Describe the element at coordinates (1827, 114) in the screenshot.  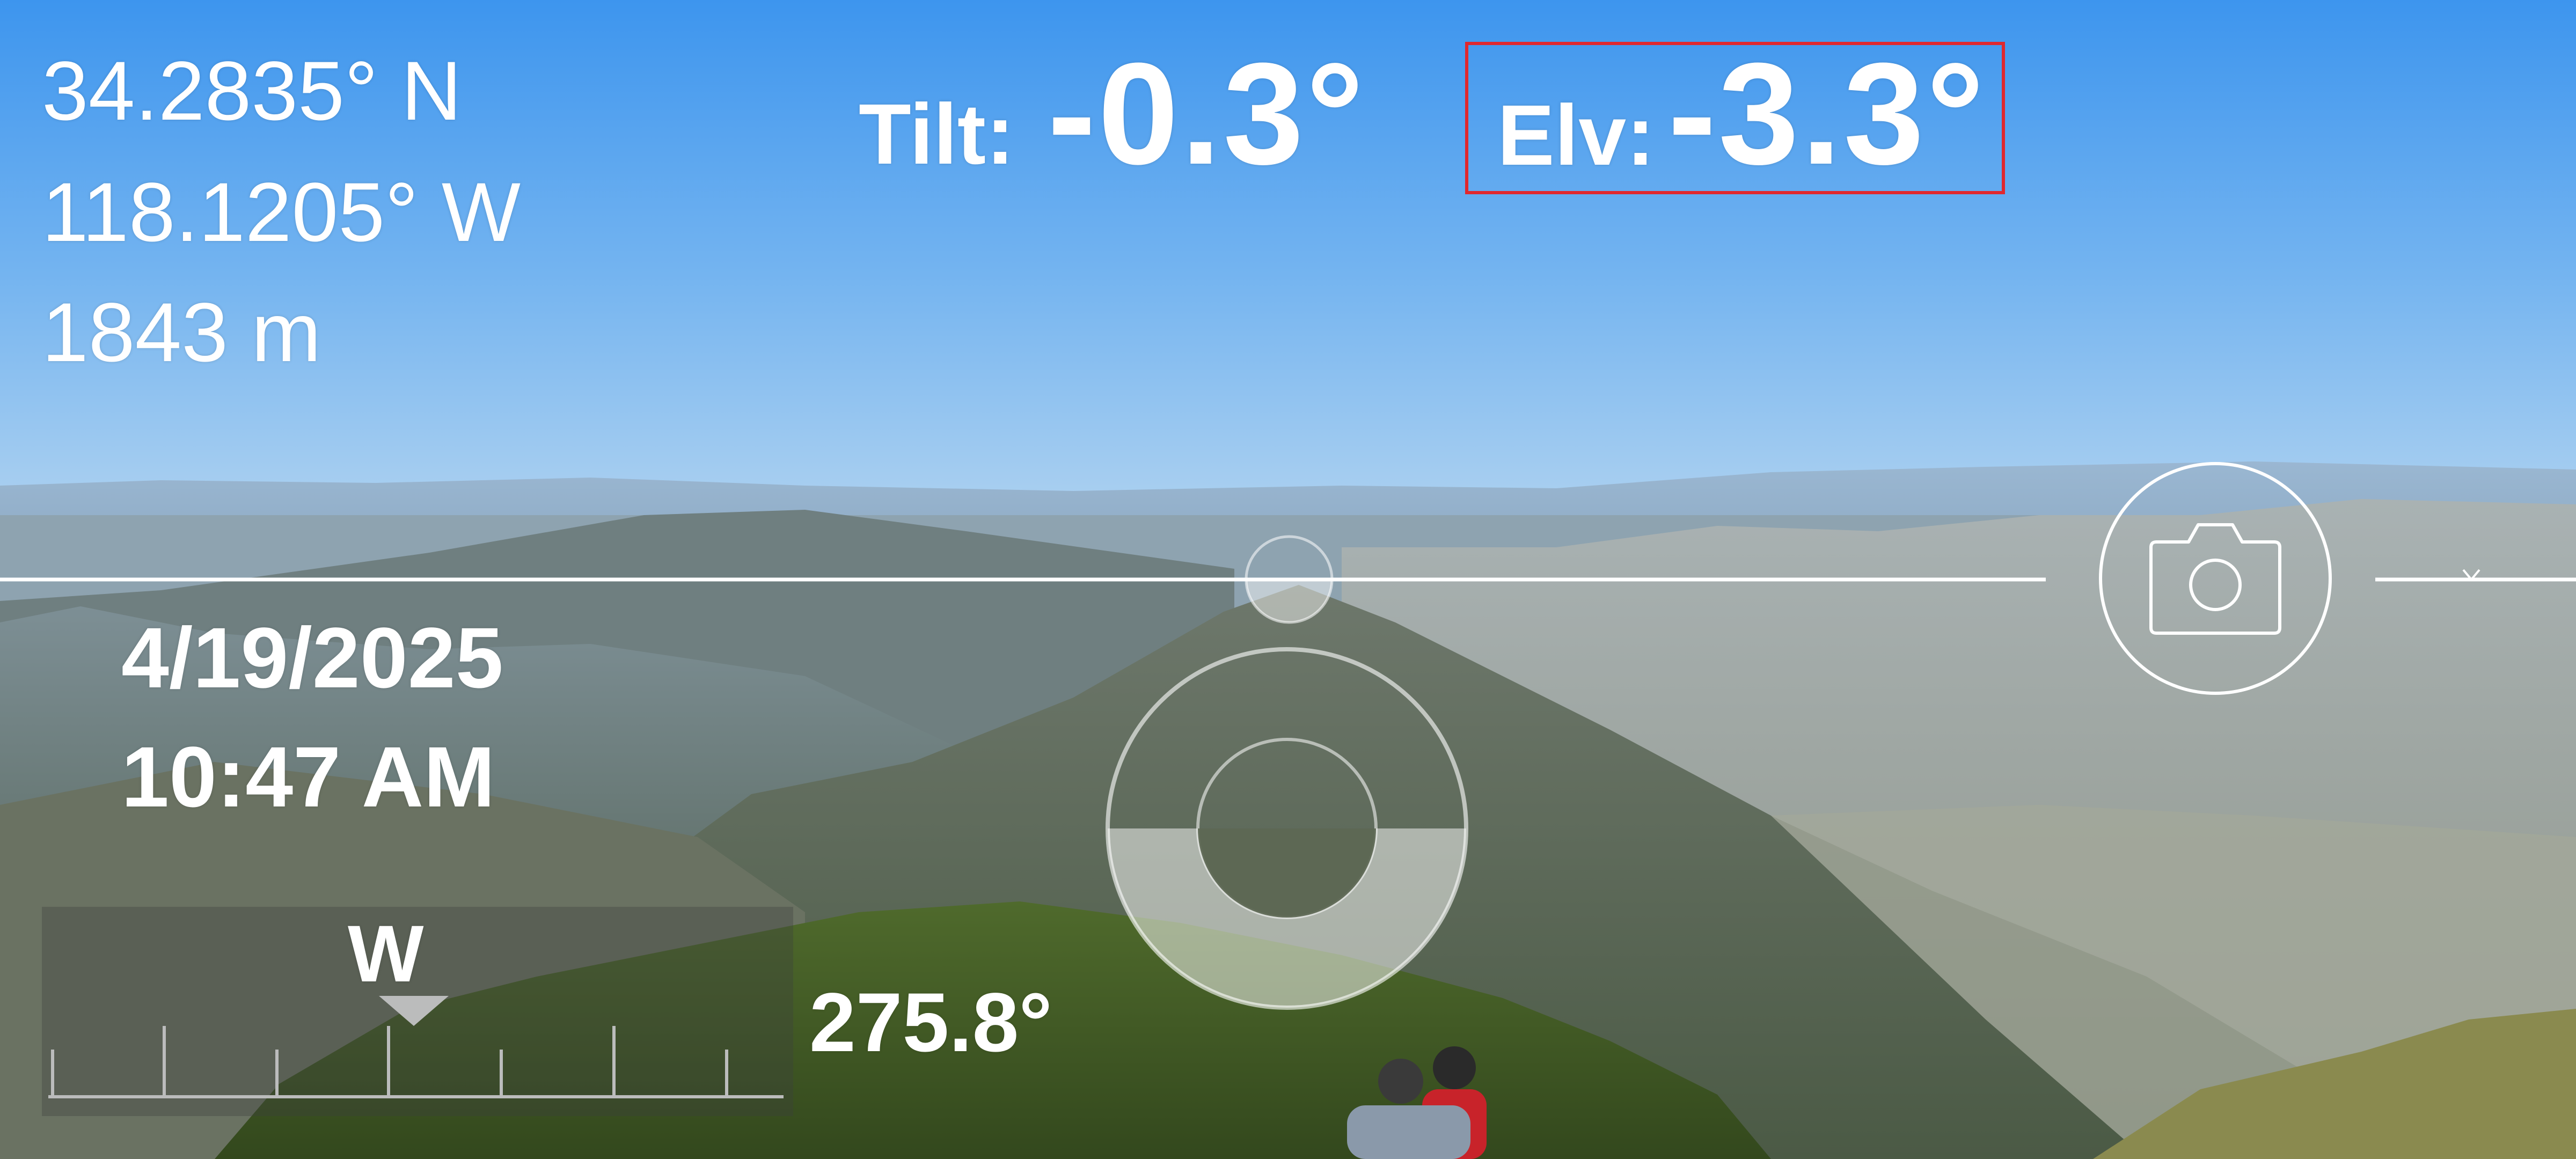
I see `elevation-value: -3.3°` at that location.